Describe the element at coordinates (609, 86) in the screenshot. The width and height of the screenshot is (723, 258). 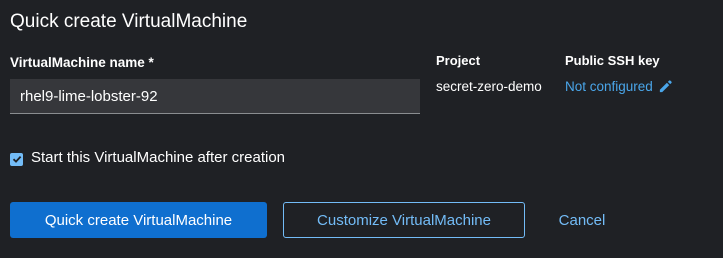
I see `ssh-key-value: Not configured` at that location.